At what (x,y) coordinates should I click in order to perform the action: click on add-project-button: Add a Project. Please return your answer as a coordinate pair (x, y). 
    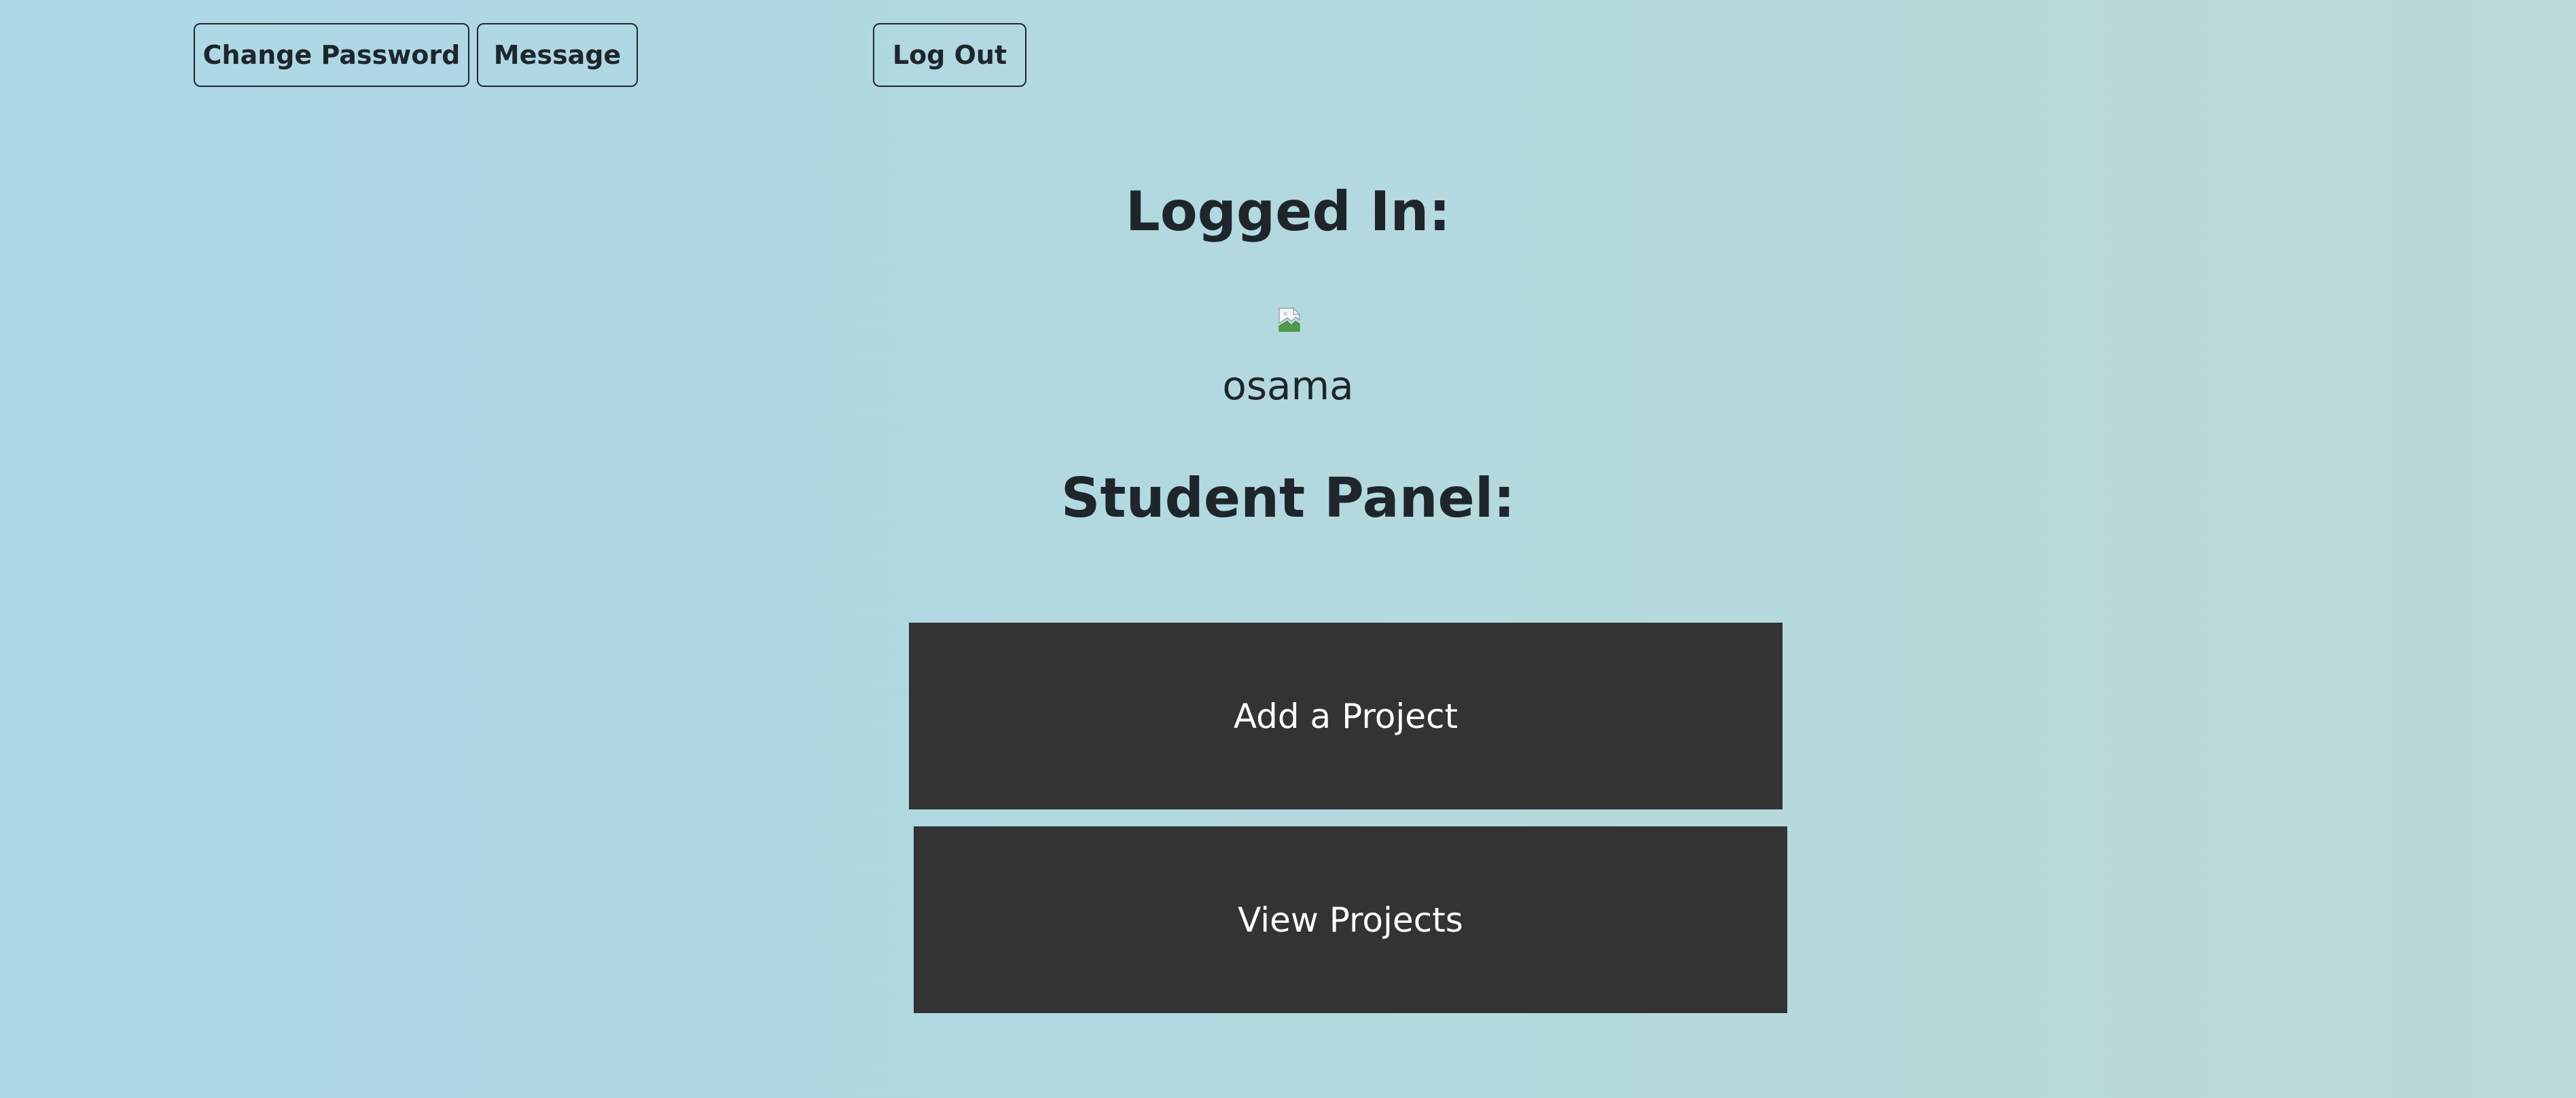
    Looking at the image, I should click on (1346, 716).